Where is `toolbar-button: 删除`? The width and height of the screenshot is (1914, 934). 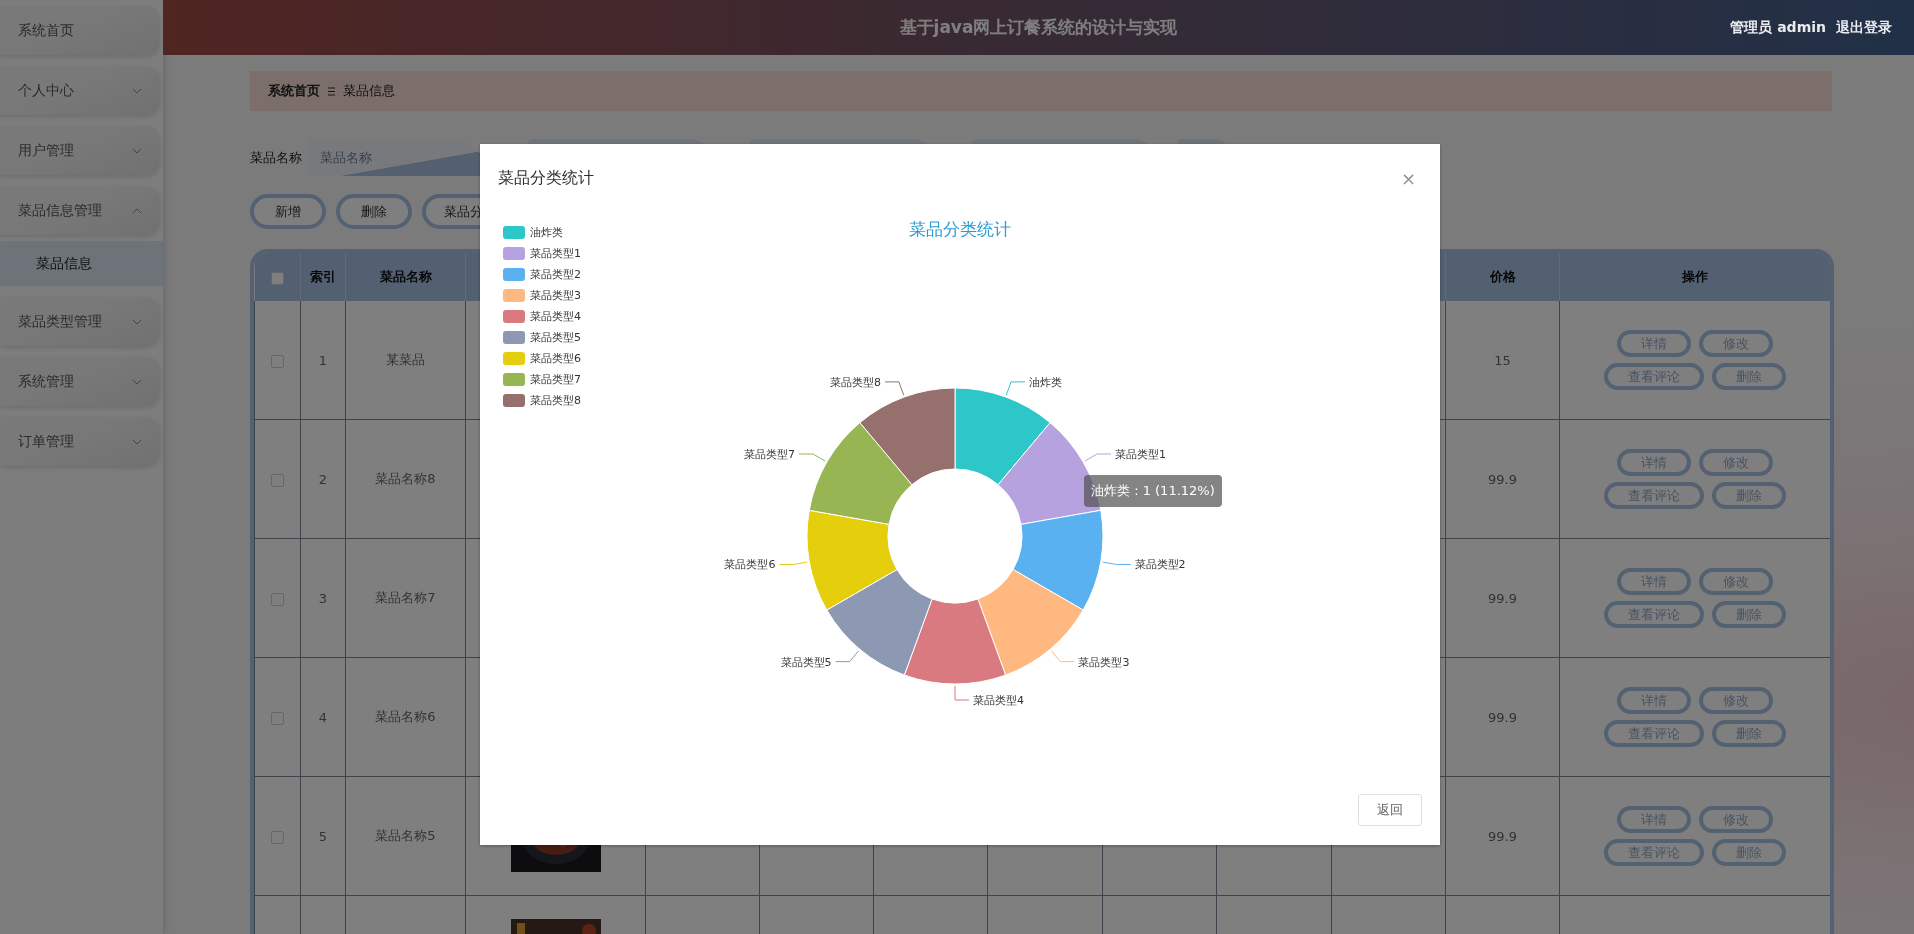 toolbar-button: 删除 is located at coordinates (374, 211).